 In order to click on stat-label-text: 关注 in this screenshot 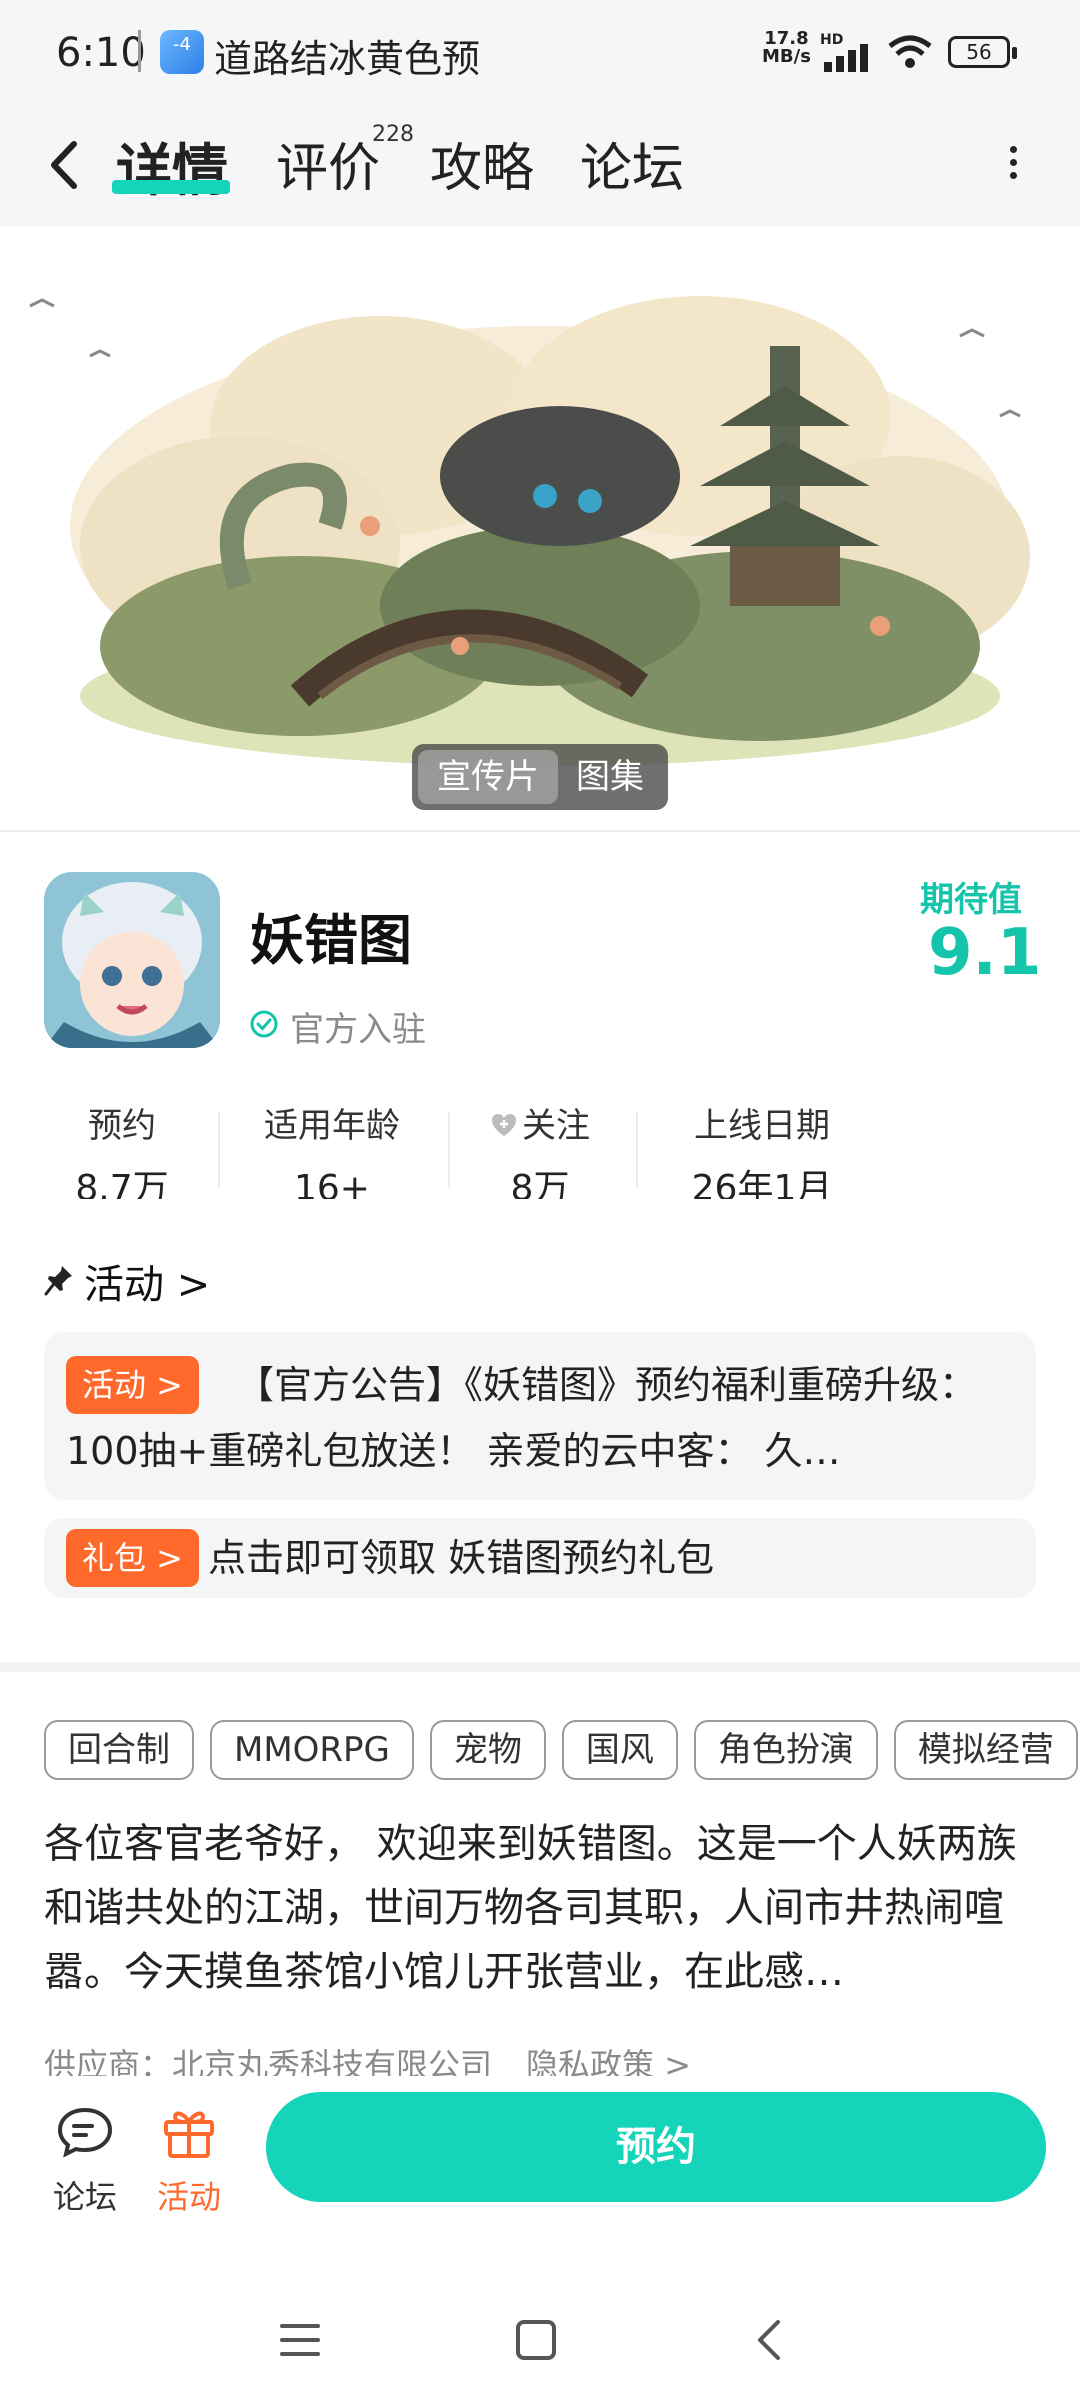, I will do `click(556, 1126)`.